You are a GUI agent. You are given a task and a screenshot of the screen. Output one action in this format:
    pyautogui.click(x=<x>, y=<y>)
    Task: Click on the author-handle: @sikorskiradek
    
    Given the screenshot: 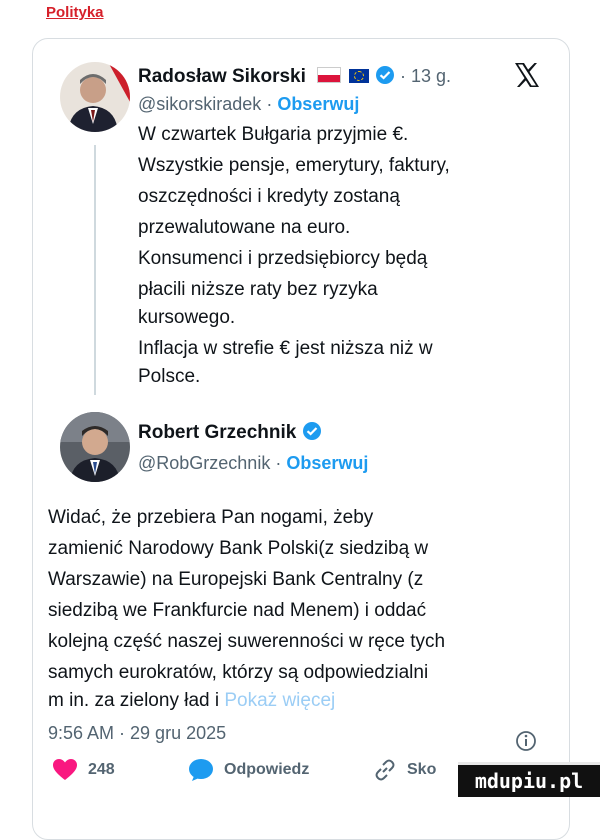 What is the action you would take?
    pyautogui.click(x=199, y=104)
    